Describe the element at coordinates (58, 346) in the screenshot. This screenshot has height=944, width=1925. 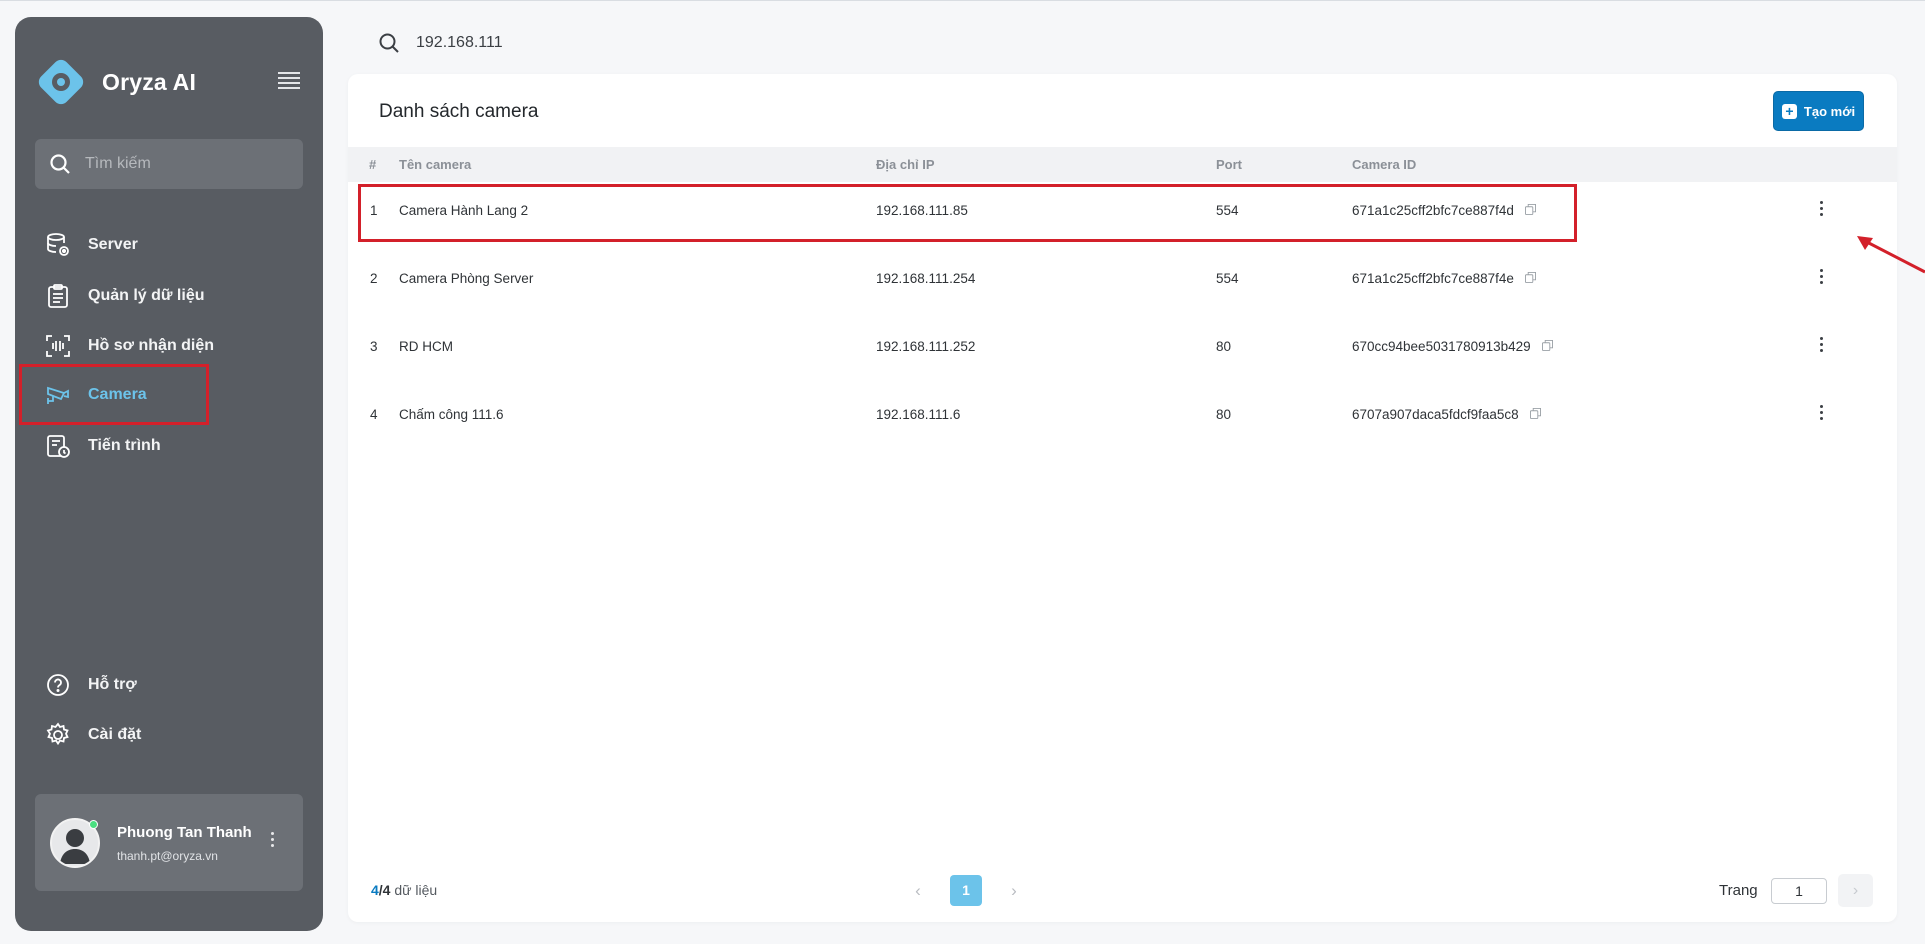
I see `face-scan-icon` at that location.